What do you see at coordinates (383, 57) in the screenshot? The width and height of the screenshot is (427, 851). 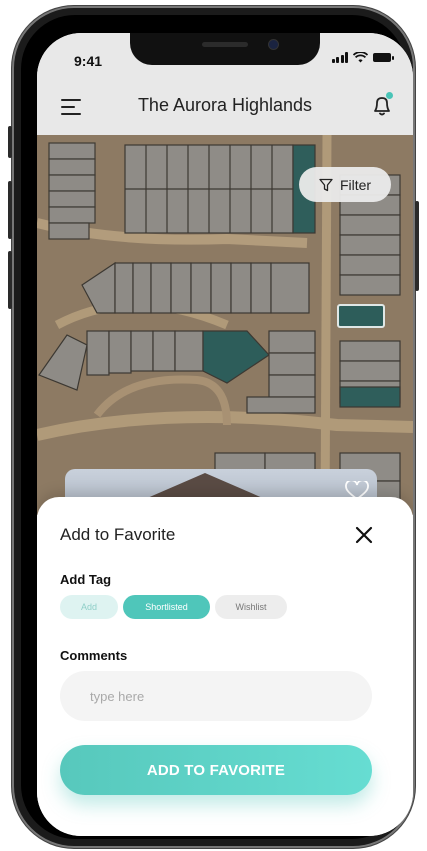 I see `battery-icon` at bounding box center [383, 57].